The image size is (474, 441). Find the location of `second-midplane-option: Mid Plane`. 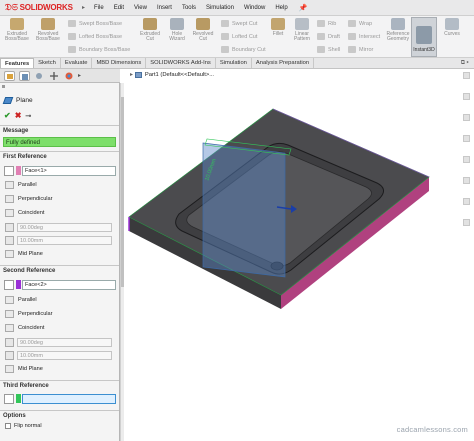

second-midplane-option: Mid Plane is located at coordinates (24, 369).